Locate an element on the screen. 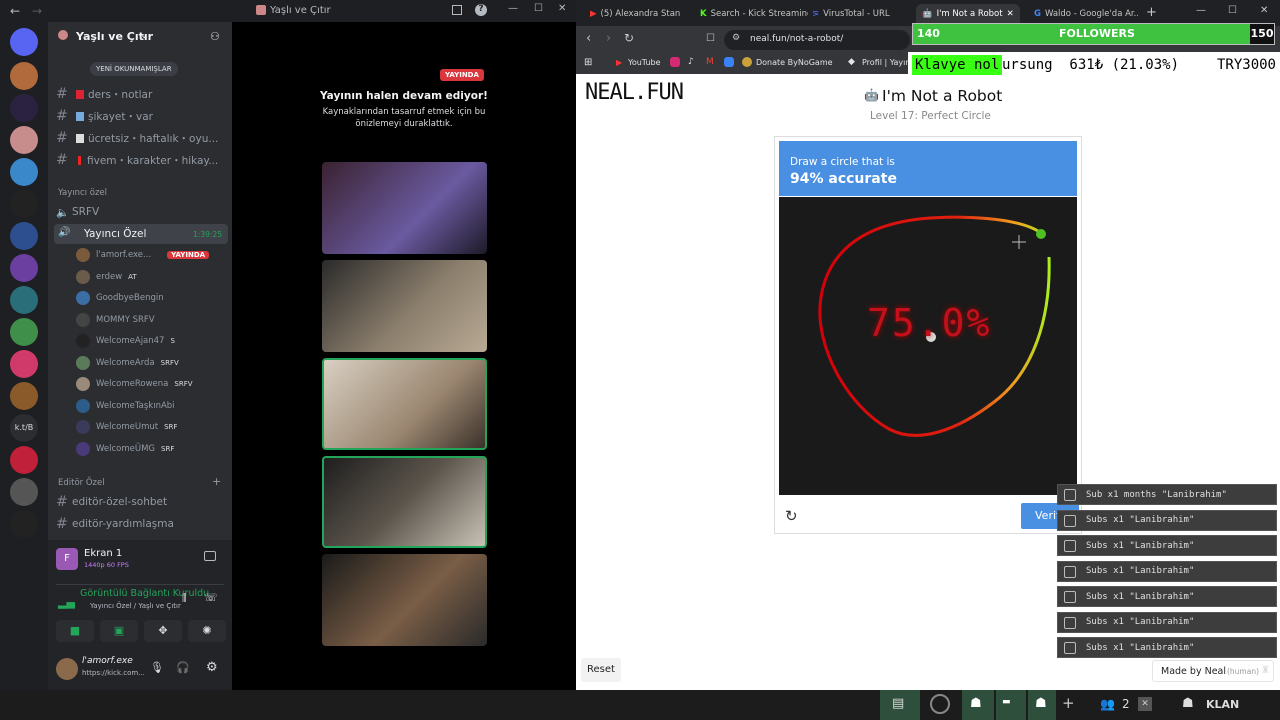  bookmark-profil: Profil | Yayıncı is located at coordinates (887, 62).